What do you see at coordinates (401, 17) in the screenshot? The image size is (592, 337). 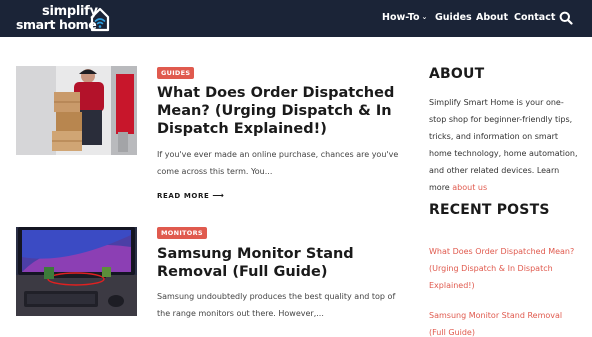 I see `nav-how-to-label: How-To` at bounding box center [401, 17].